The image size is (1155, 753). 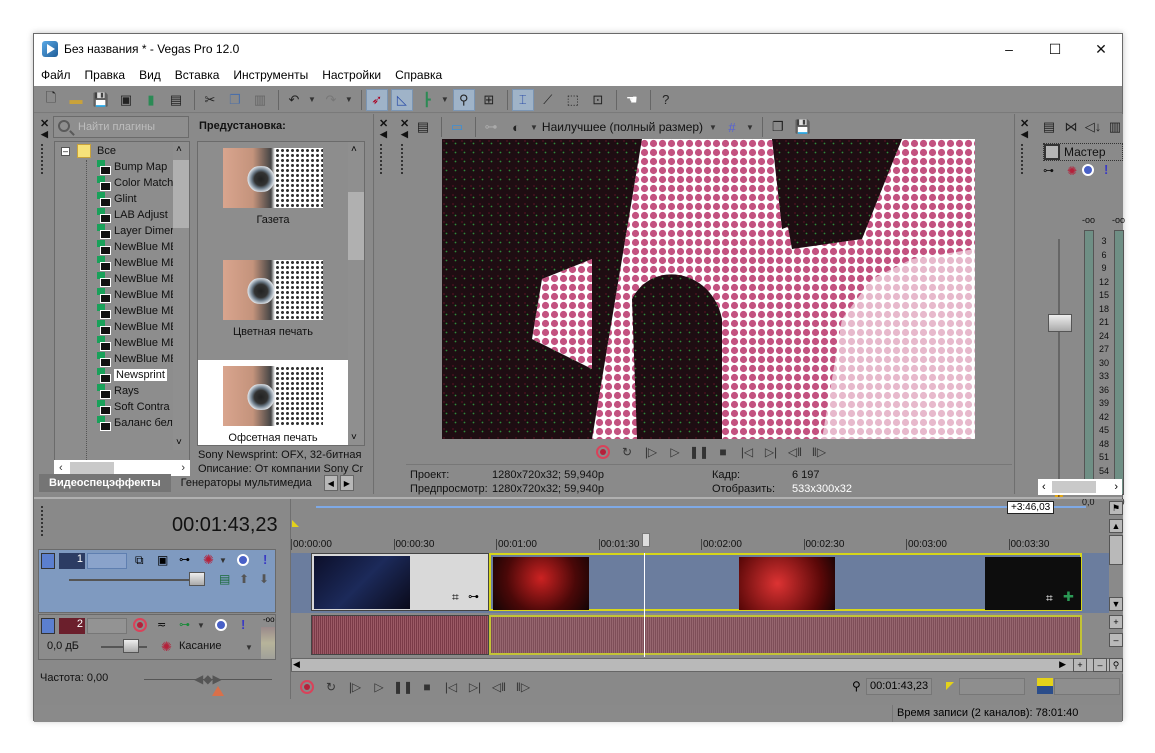 What do you see at coordinates (273, 308) in the screenshot?
I see `preset-item: Цветная печать` at bounding box center [273, 308].